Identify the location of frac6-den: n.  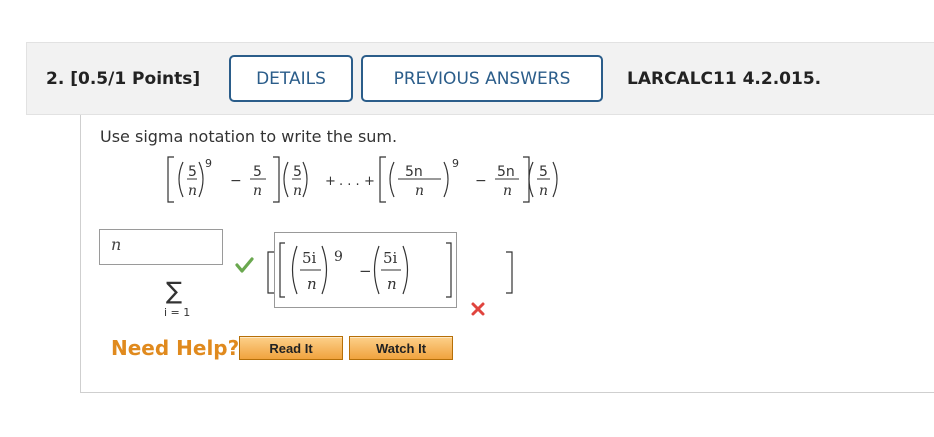
(543, 191).